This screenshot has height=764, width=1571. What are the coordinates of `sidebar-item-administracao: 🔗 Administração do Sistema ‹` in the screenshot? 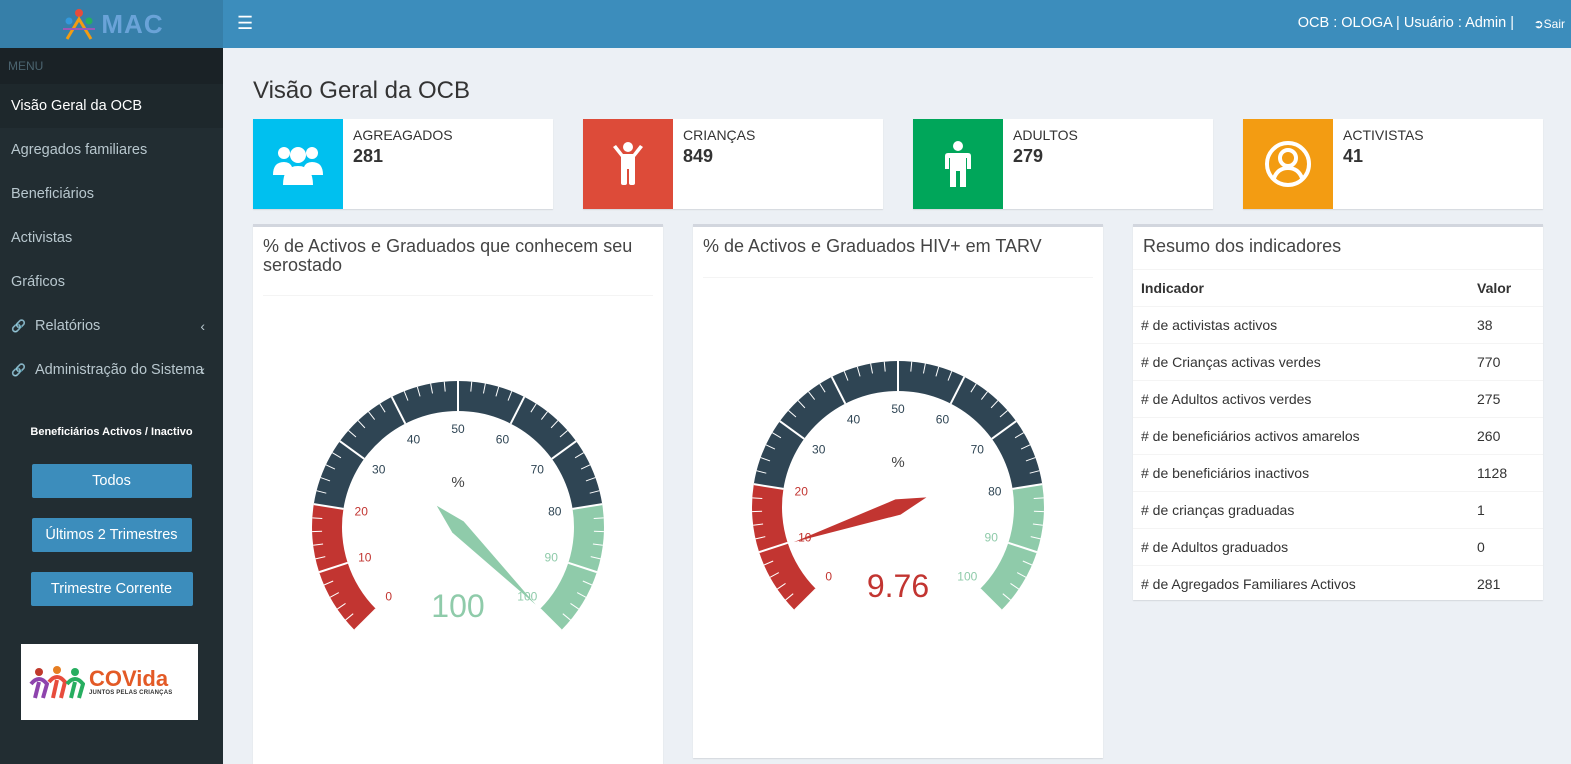 It's located at (111, 370).